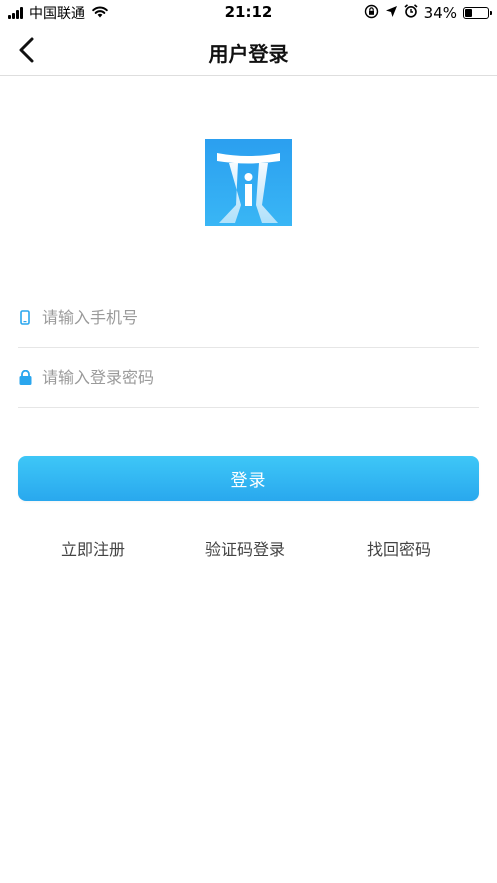 The image size is (497, 883). I want to click on battery-icon, so click(477, 13).